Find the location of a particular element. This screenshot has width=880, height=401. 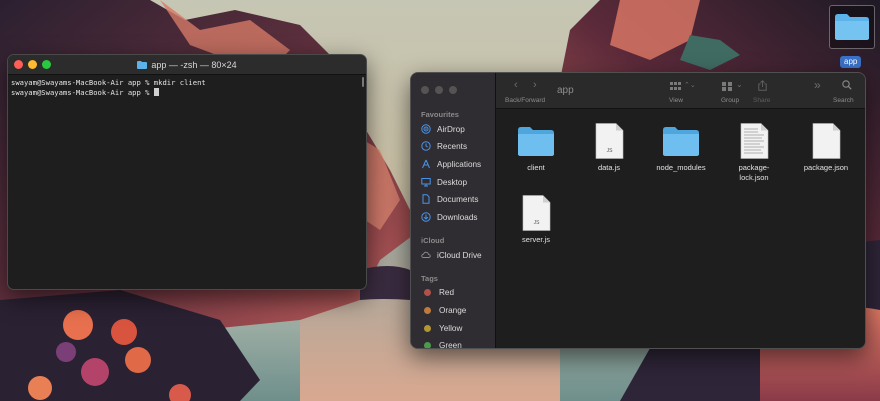

sidebar-item-downloads: Downloads is located at coordinates (449, 217).